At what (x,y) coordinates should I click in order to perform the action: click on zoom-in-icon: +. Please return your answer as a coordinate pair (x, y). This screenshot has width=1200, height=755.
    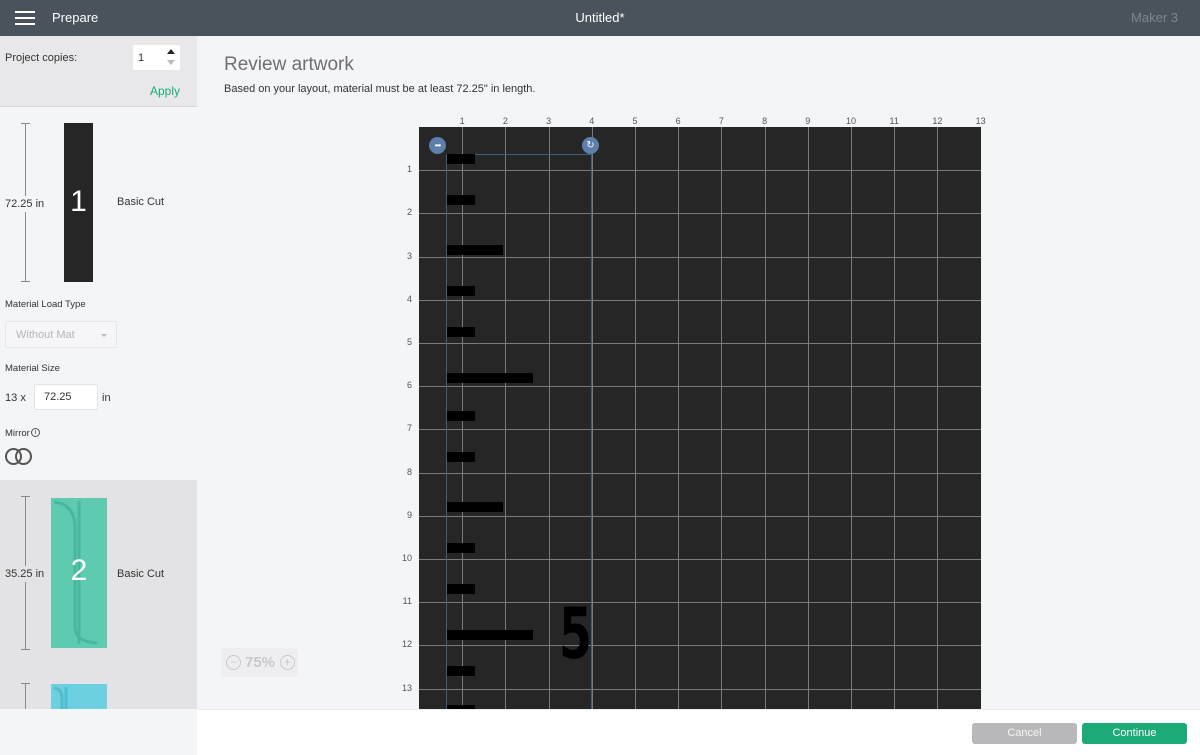
    Looking at the image, I should click on (287, 662).